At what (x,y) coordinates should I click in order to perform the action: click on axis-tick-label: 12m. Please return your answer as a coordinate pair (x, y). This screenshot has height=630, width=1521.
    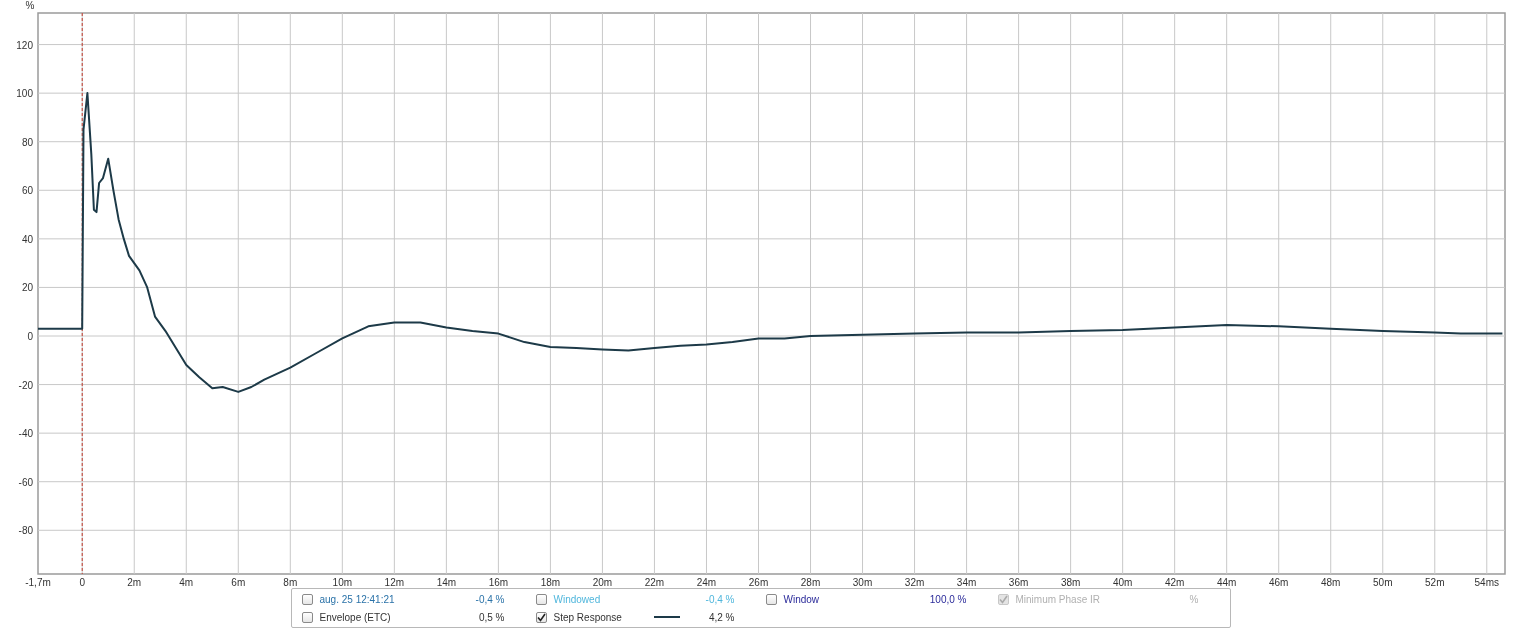
    Looking at the image, I should click on (394, 582).